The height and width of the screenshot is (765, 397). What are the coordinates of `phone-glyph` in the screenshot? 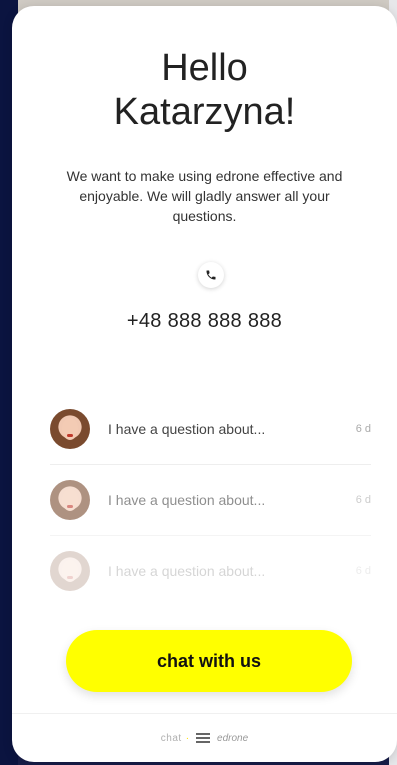 It's located at (211, 275).